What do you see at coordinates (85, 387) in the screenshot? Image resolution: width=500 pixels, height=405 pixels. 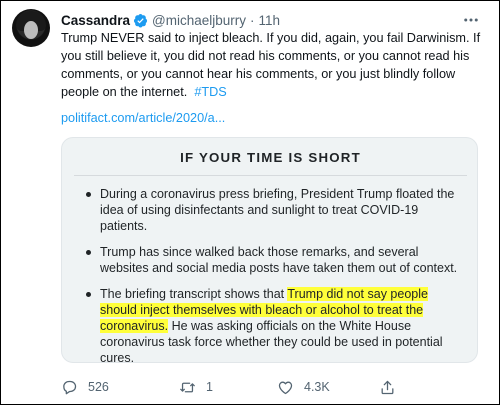 I see `reply-button: 526` at bounding box center [85, 387].